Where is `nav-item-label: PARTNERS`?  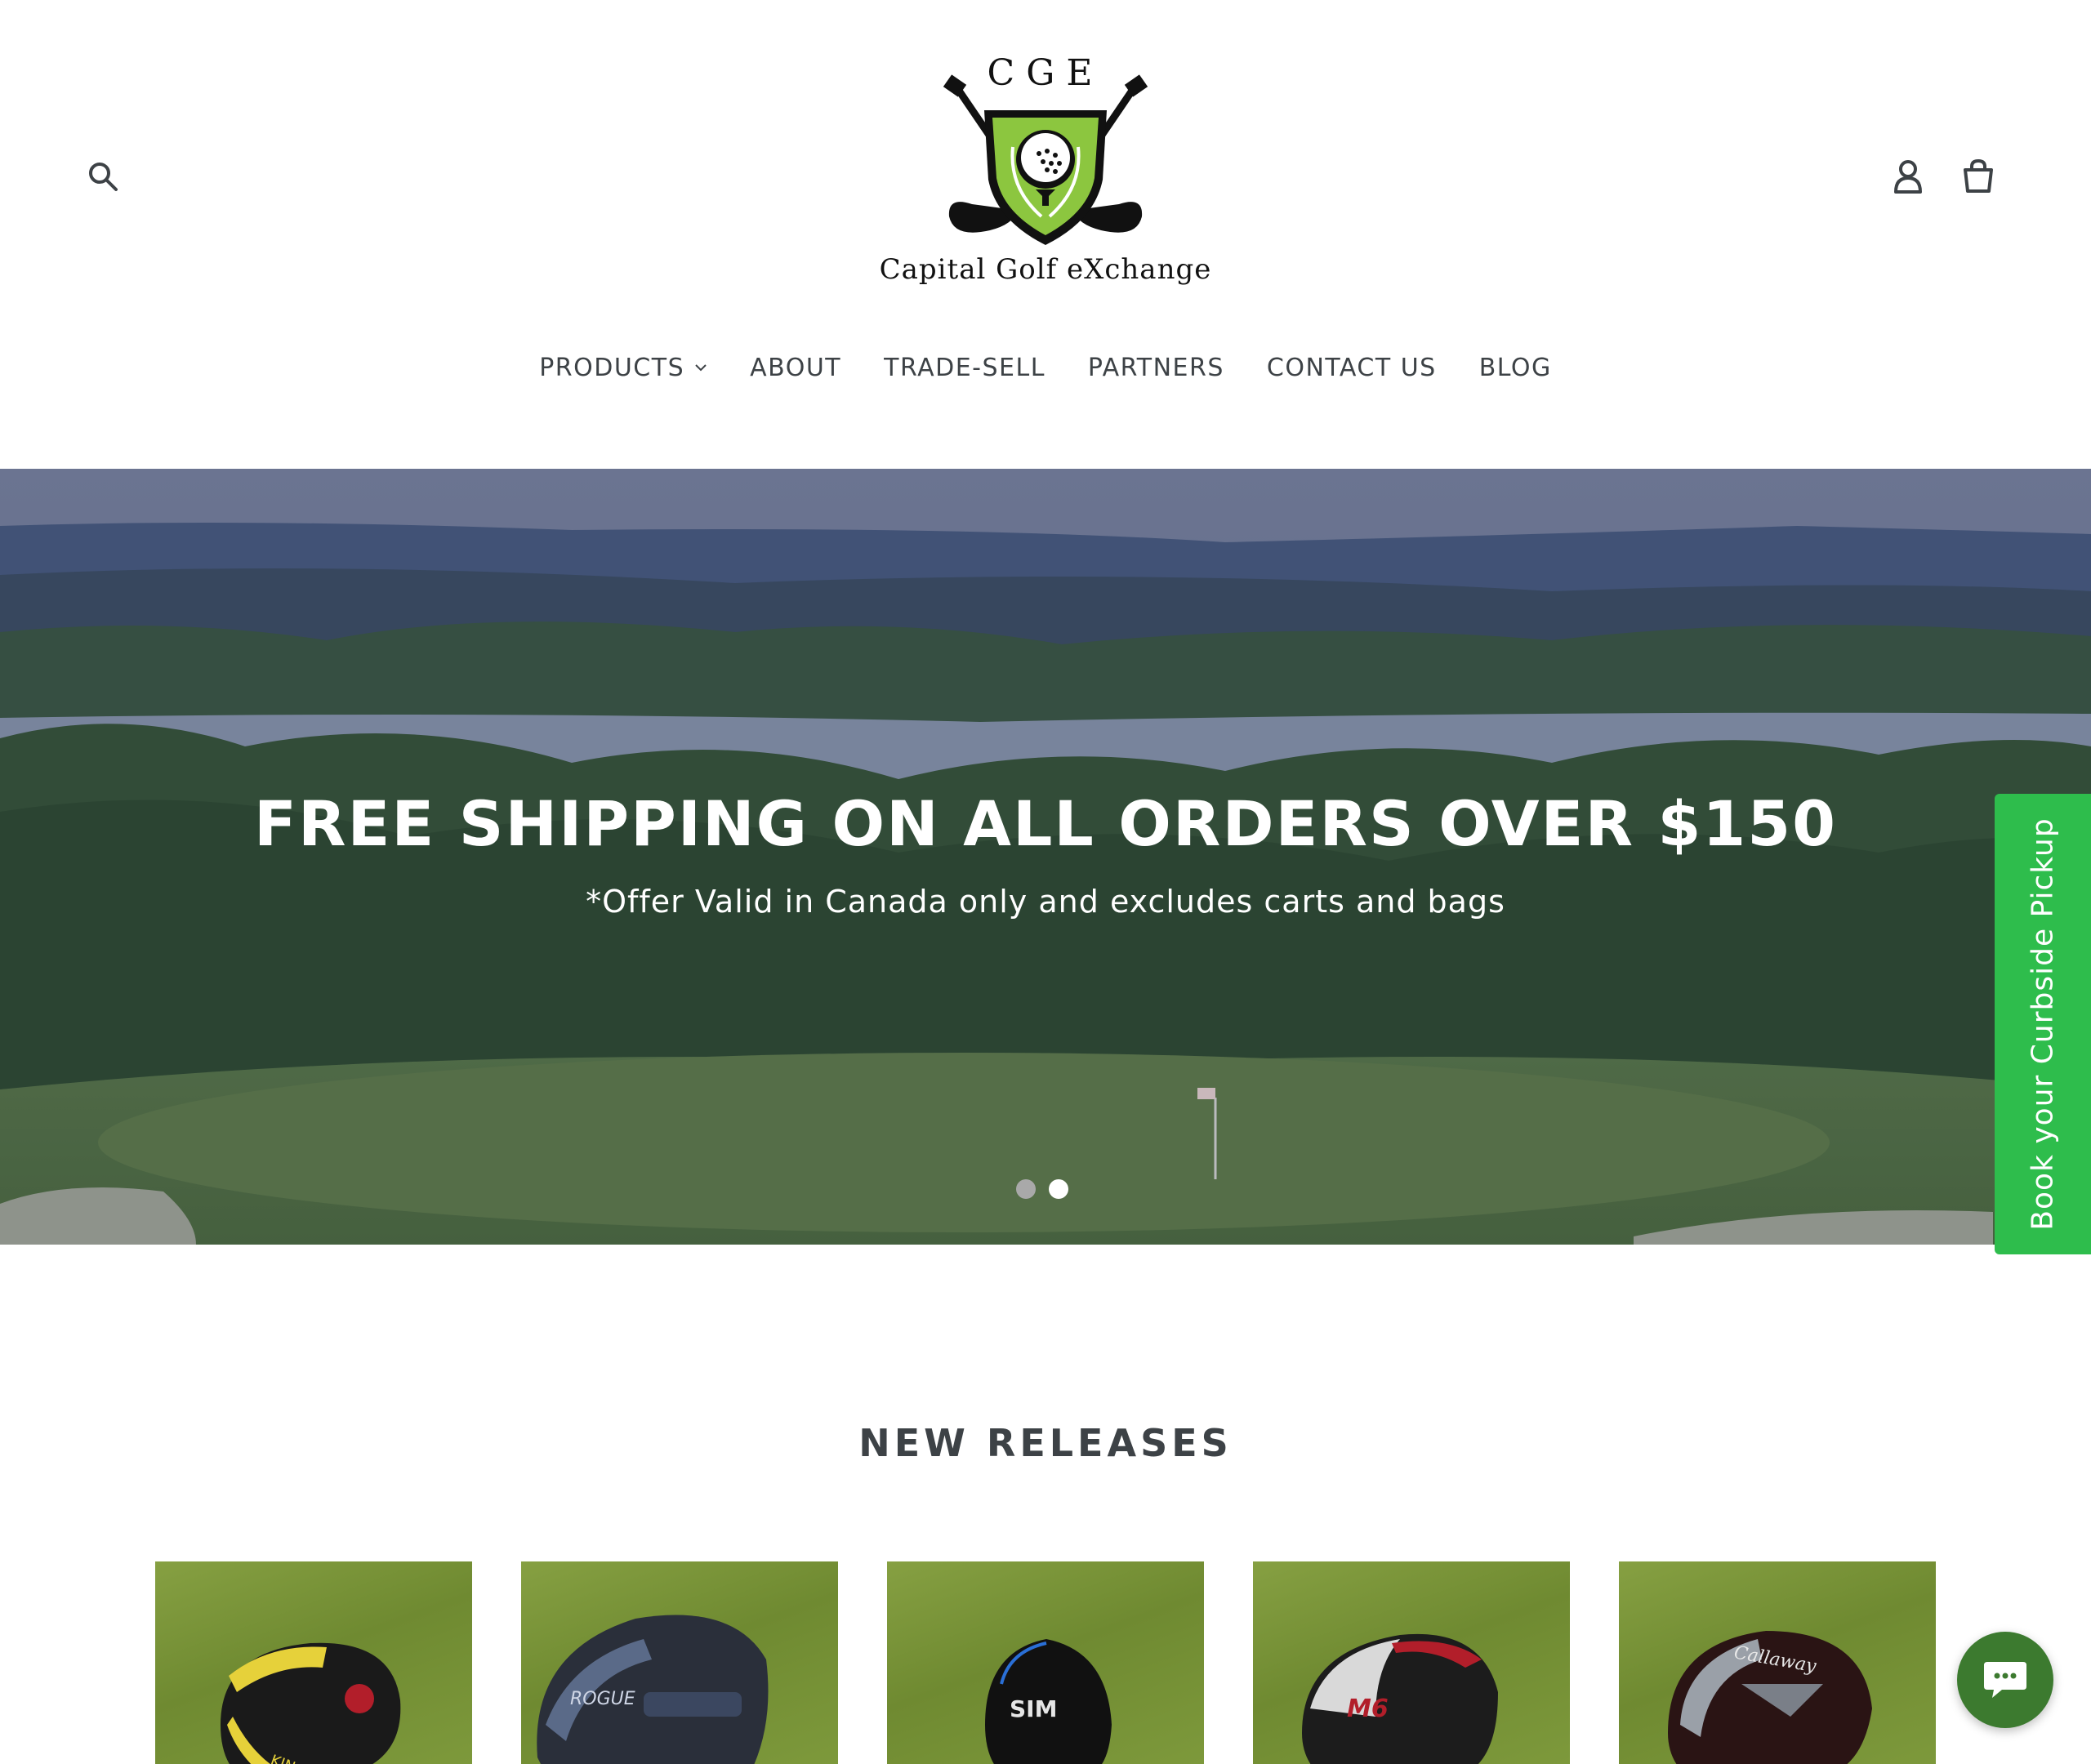 nav-item-label: PARTNERS is located at coordinates (1155, 367).